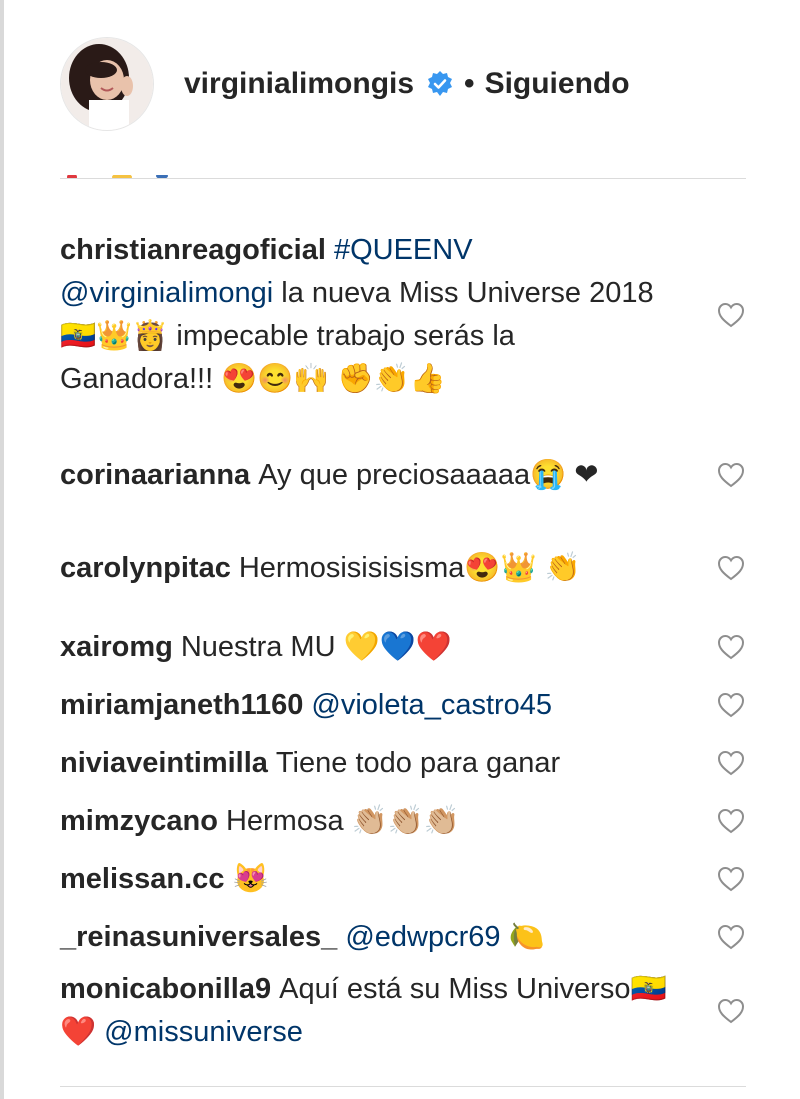 The image size is (800, 1099). I want to click on comment-body: miriamjaneth1160 @violeta_castro45, so click(365, 705).